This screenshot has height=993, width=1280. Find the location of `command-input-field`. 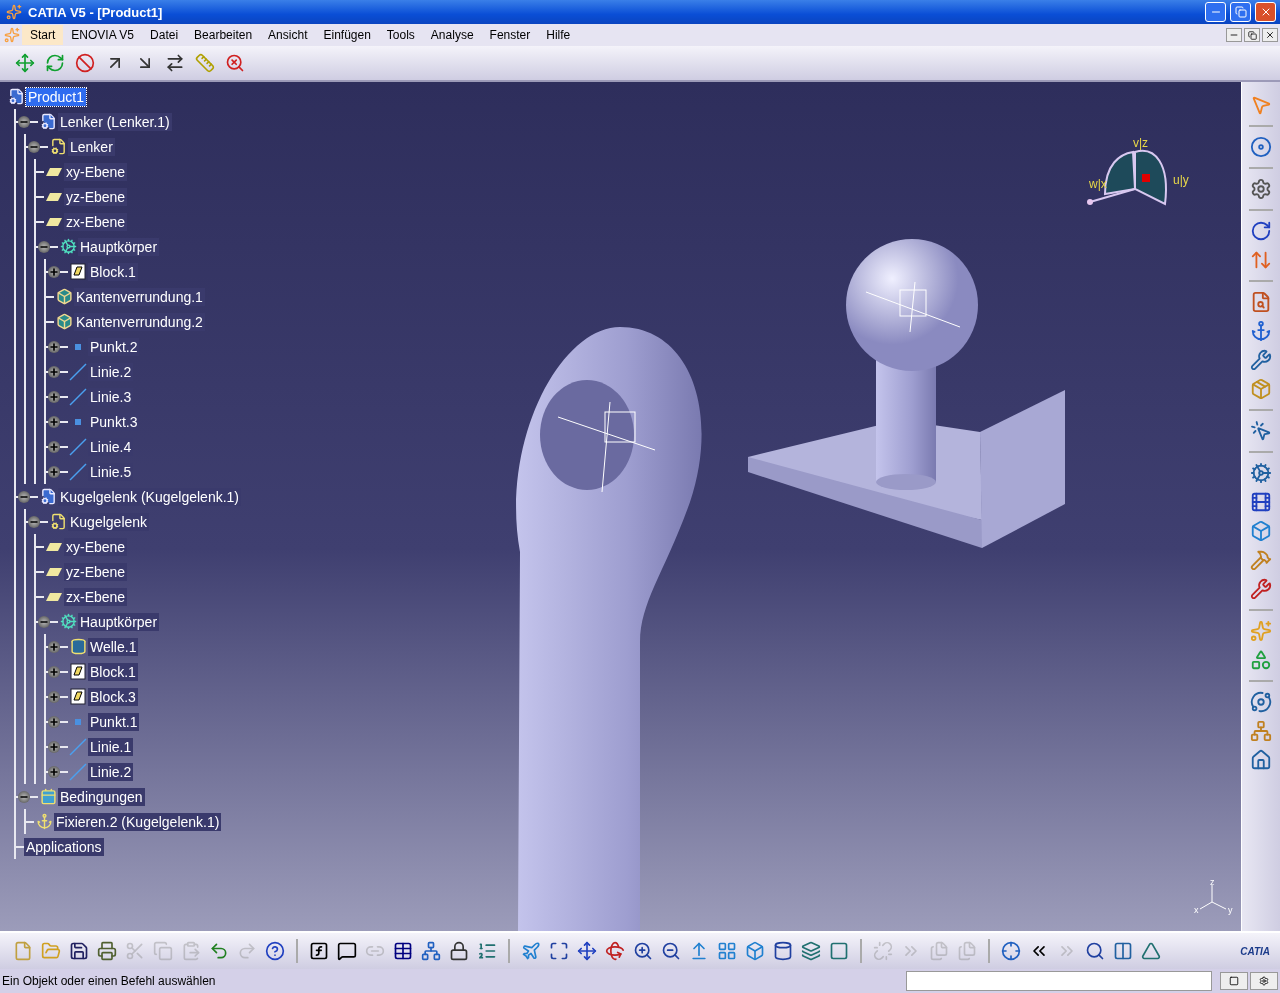

command-input-field is located at coordinates (1059, 981).